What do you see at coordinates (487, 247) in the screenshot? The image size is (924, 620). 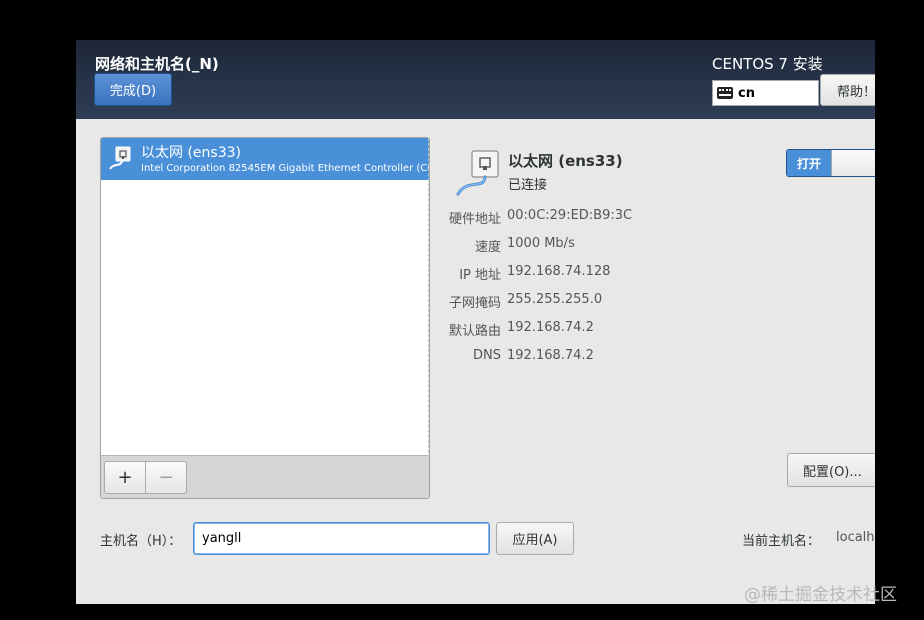 I see `speed-label: 速度` at bounding box center [487, 247].